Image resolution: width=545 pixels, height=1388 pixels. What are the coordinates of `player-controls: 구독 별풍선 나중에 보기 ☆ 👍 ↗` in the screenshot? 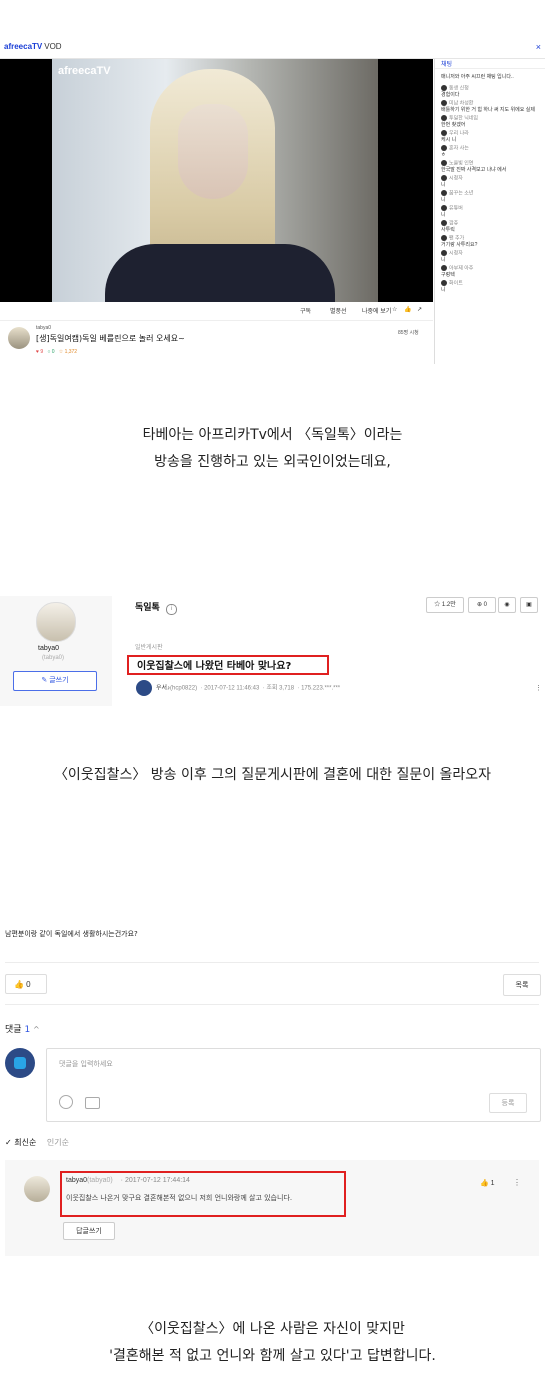 It's located at (216, 311).